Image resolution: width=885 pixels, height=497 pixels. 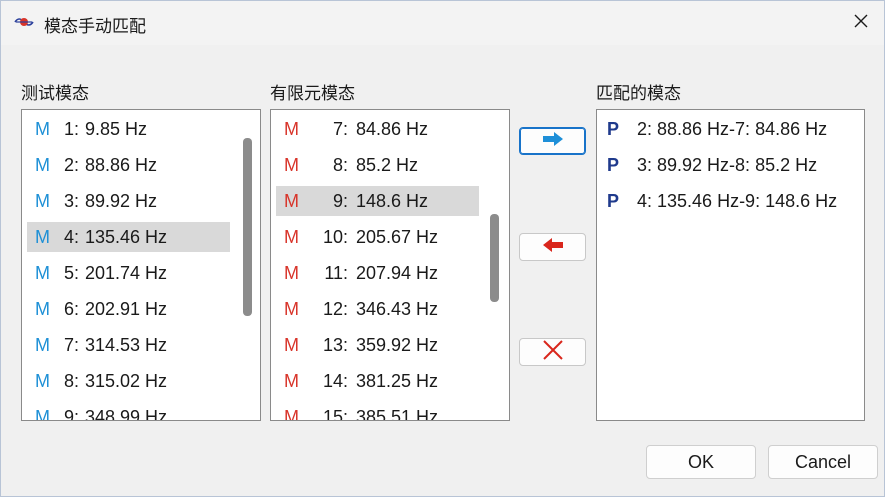 I want to click on mode-frequency: 381.25 Hz, so click(x=397, y=380).